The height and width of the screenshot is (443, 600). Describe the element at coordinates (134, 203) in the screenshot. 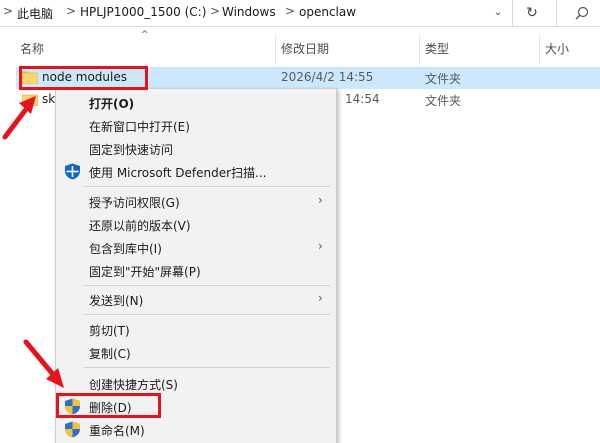

I see `menu-item-label: 授予访问权限(G)` at that location.